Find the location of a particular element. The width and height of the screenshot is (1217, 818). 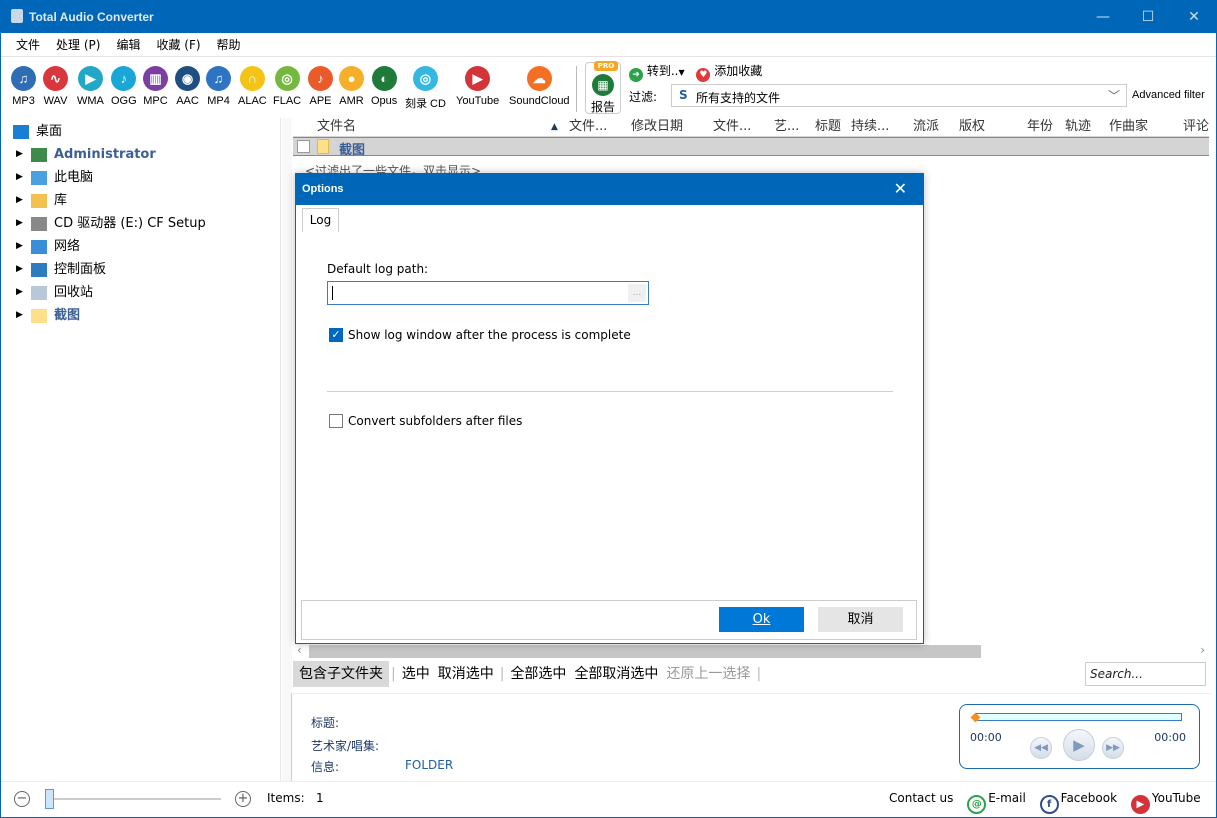

tree-item: ▶ 网络 is located at coordinates (141, 246).